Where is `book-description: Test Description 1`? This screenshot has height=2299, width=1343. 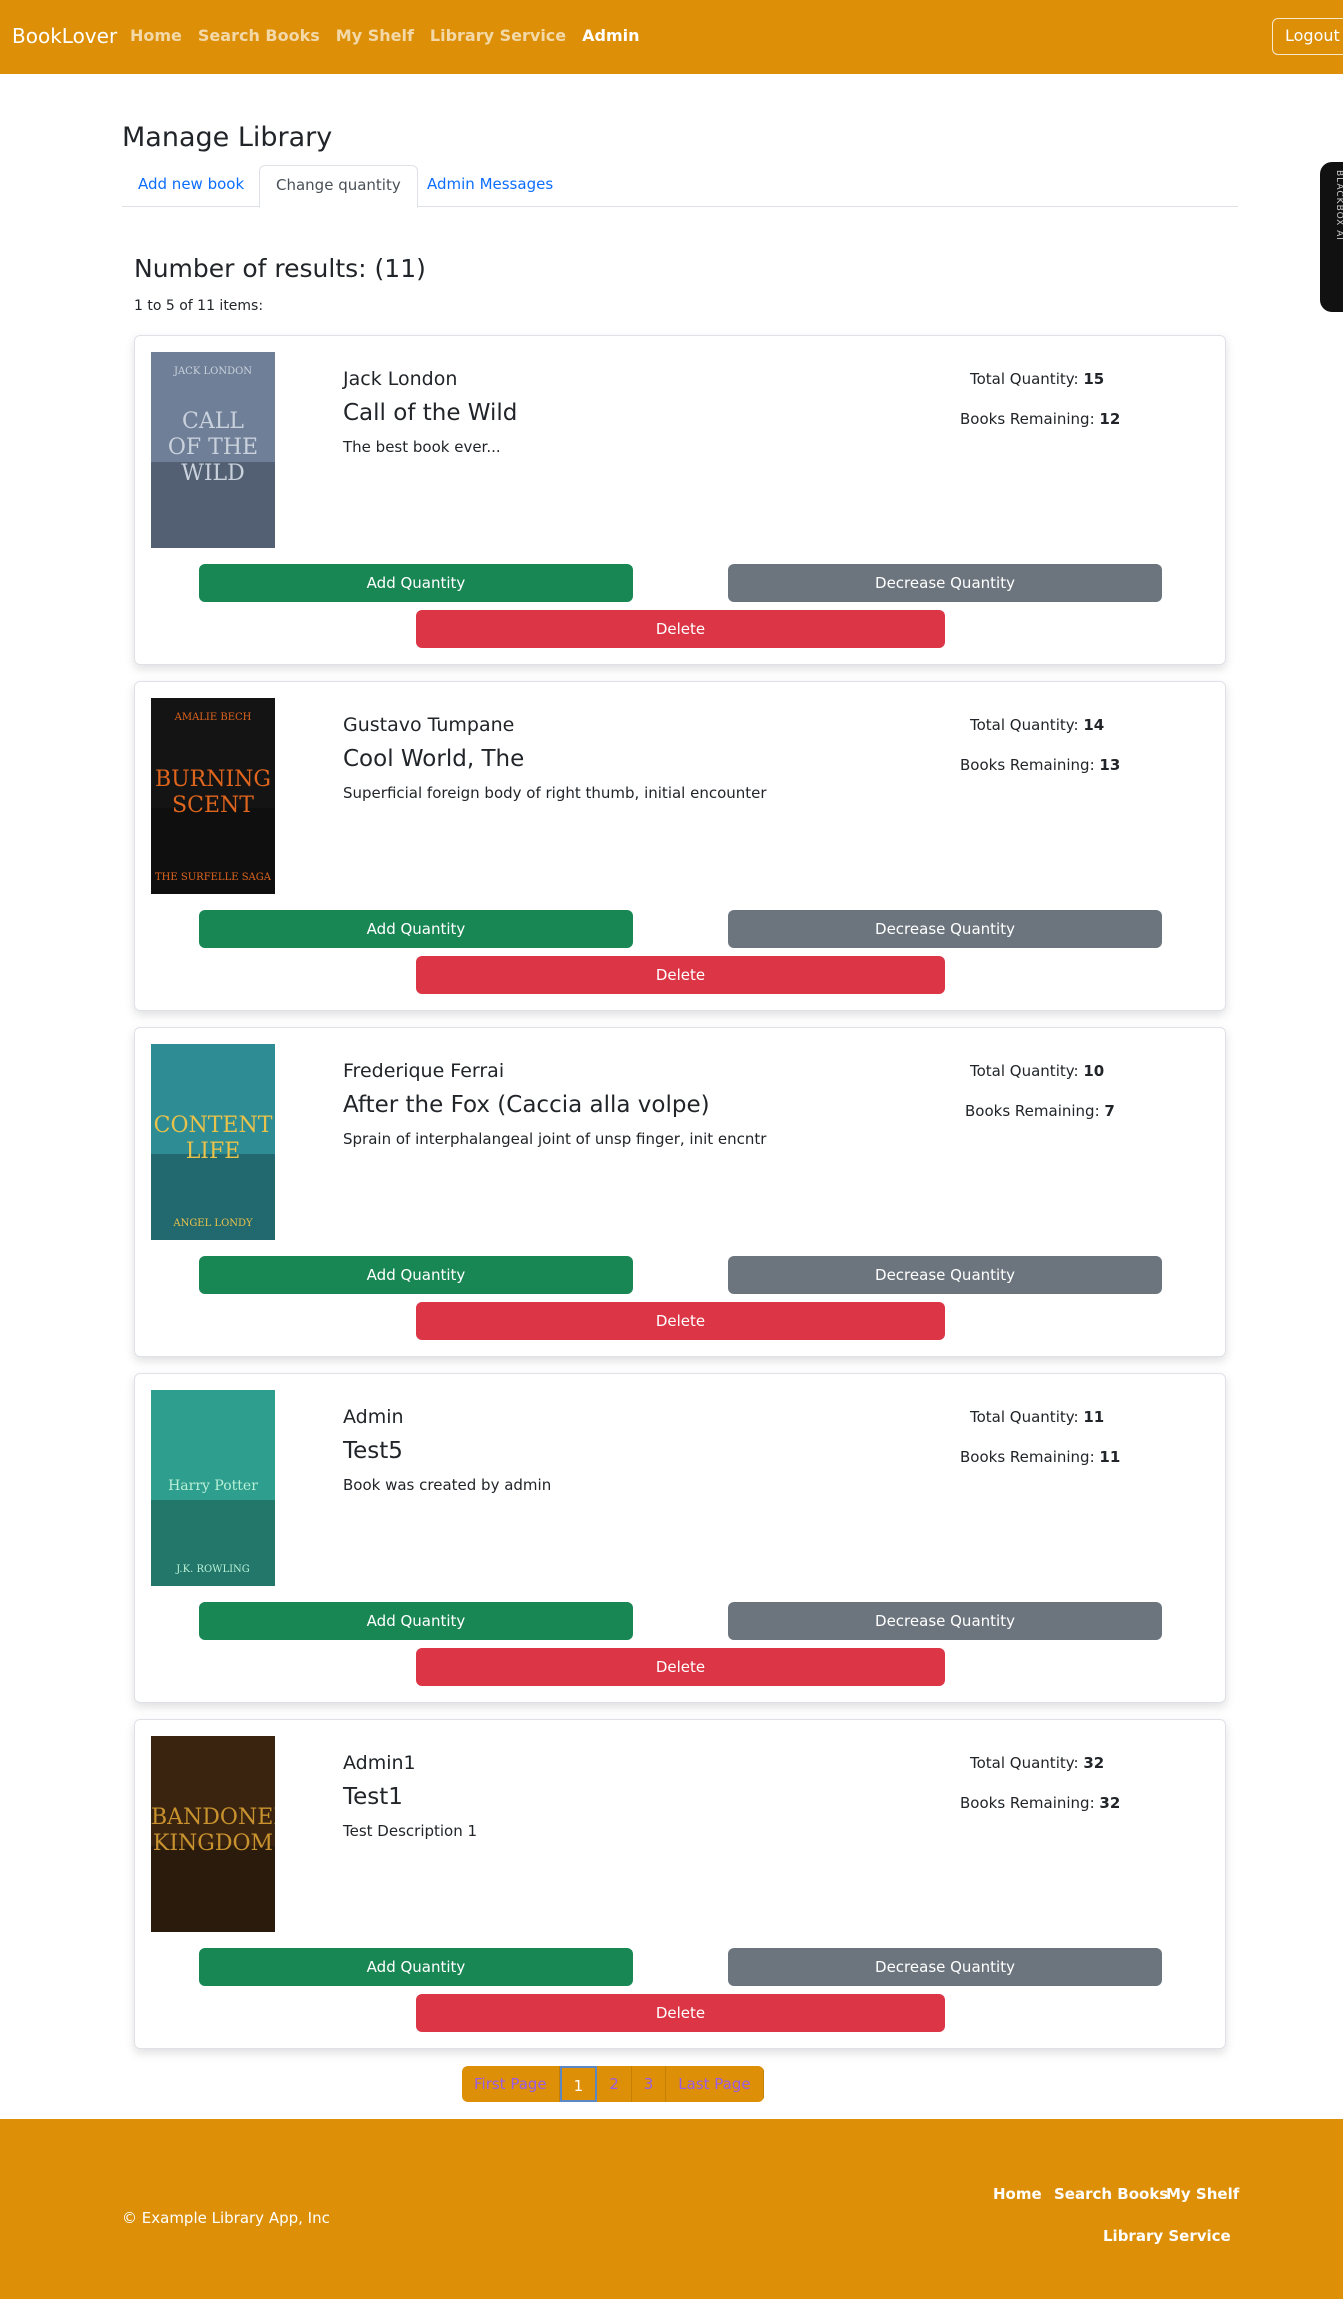 book-description: Test Description 1 is located at coordinates (410, 1831).